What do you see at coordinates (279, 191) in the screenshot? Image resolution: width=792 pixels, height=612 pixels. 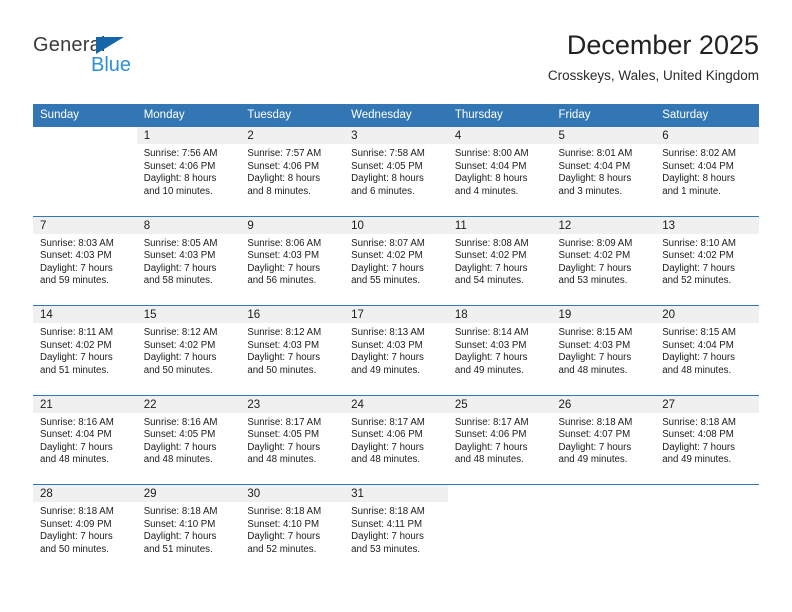 I see `daylight-line-cont: and 8 minutes.` at bounding box center [279, 191].